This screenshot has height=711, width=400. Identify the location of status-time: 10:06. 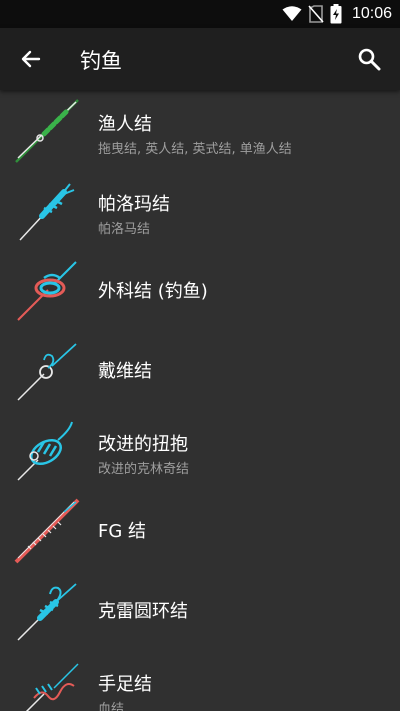
(371, 13).